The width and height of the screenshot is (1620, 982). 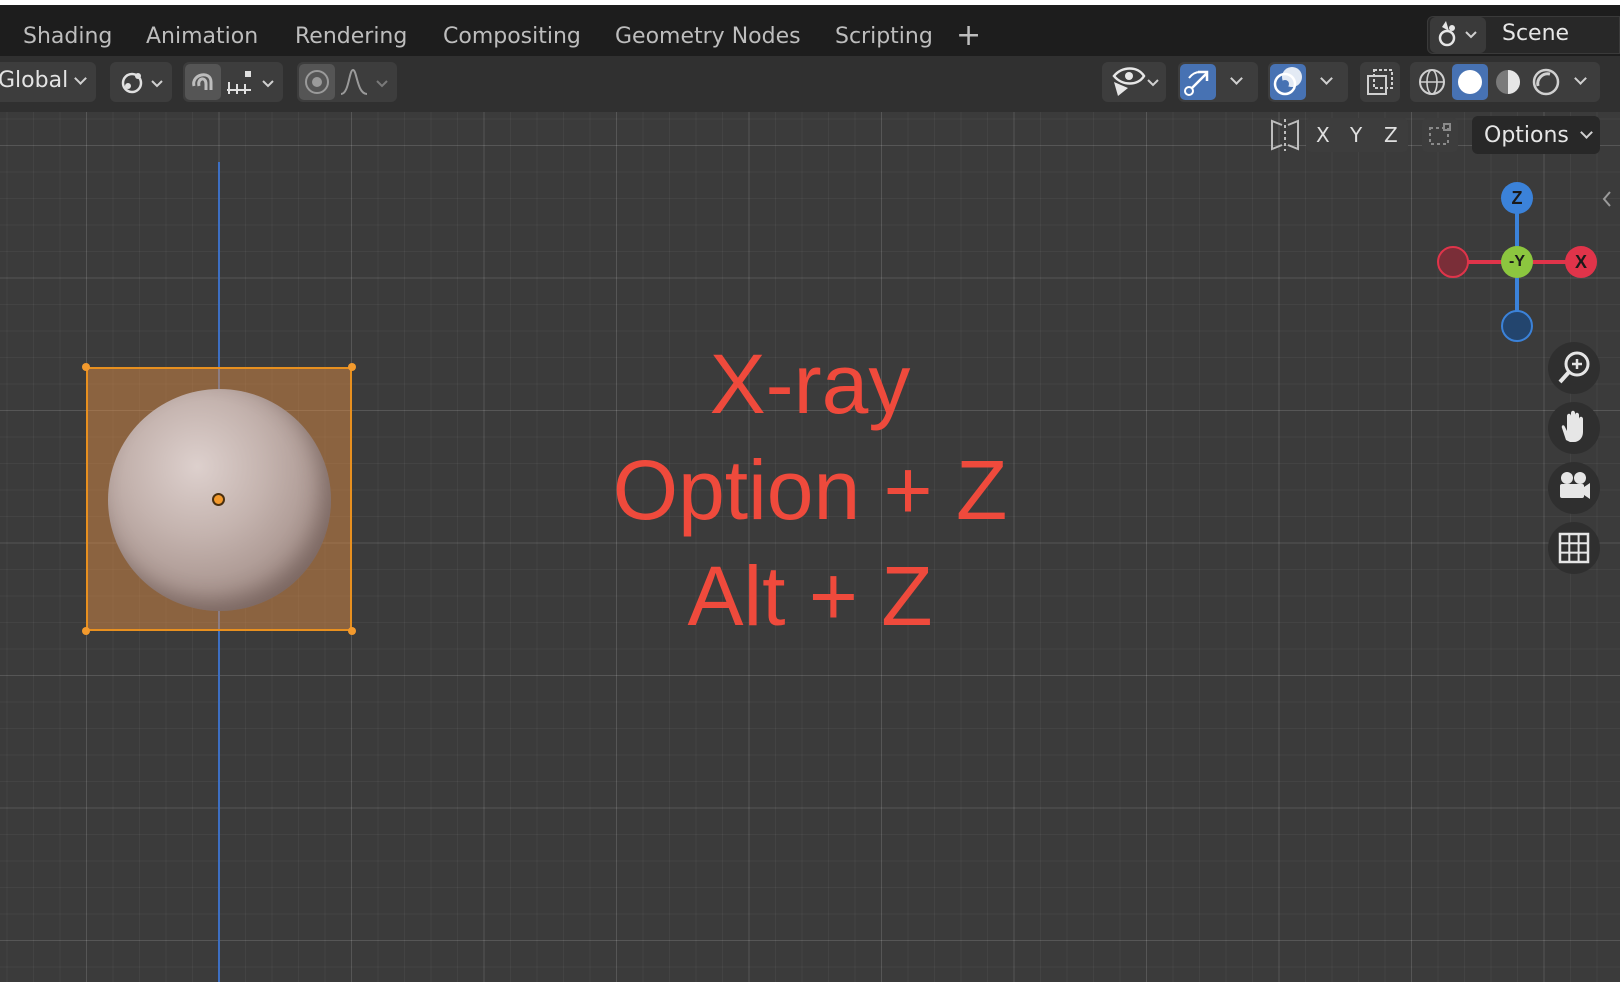 I want to click on gizmo-toggle, so click(x=1198, y=82).